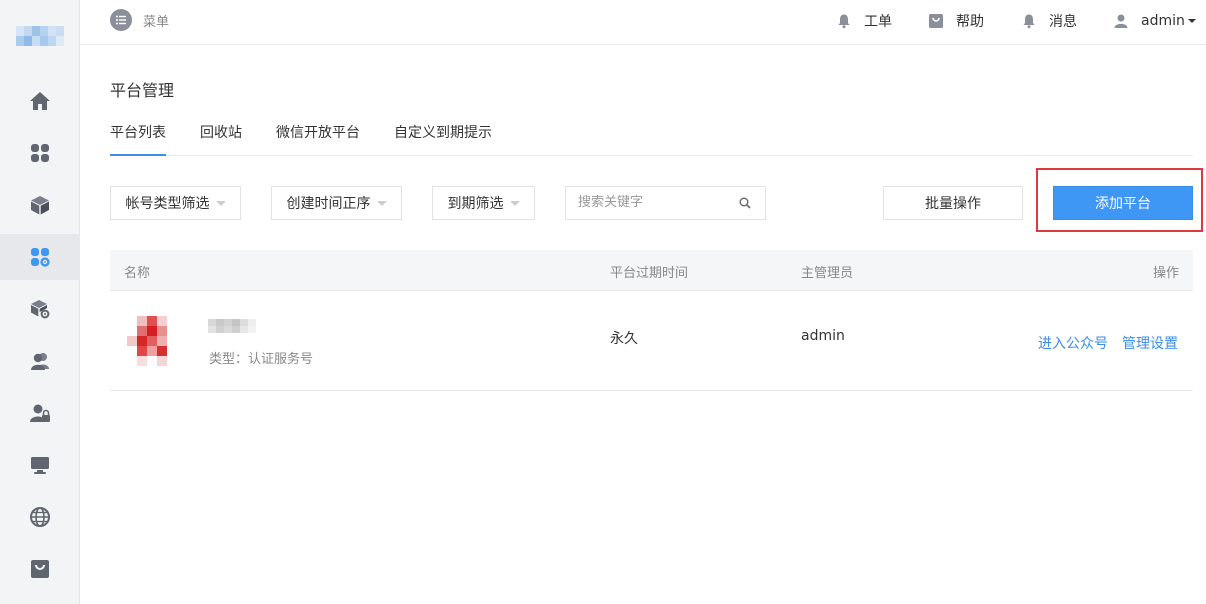 Image resolution: width=1206 pixels, height=604 pixels. I want to click on sidebar-item-module-settings, so click(40, 309).